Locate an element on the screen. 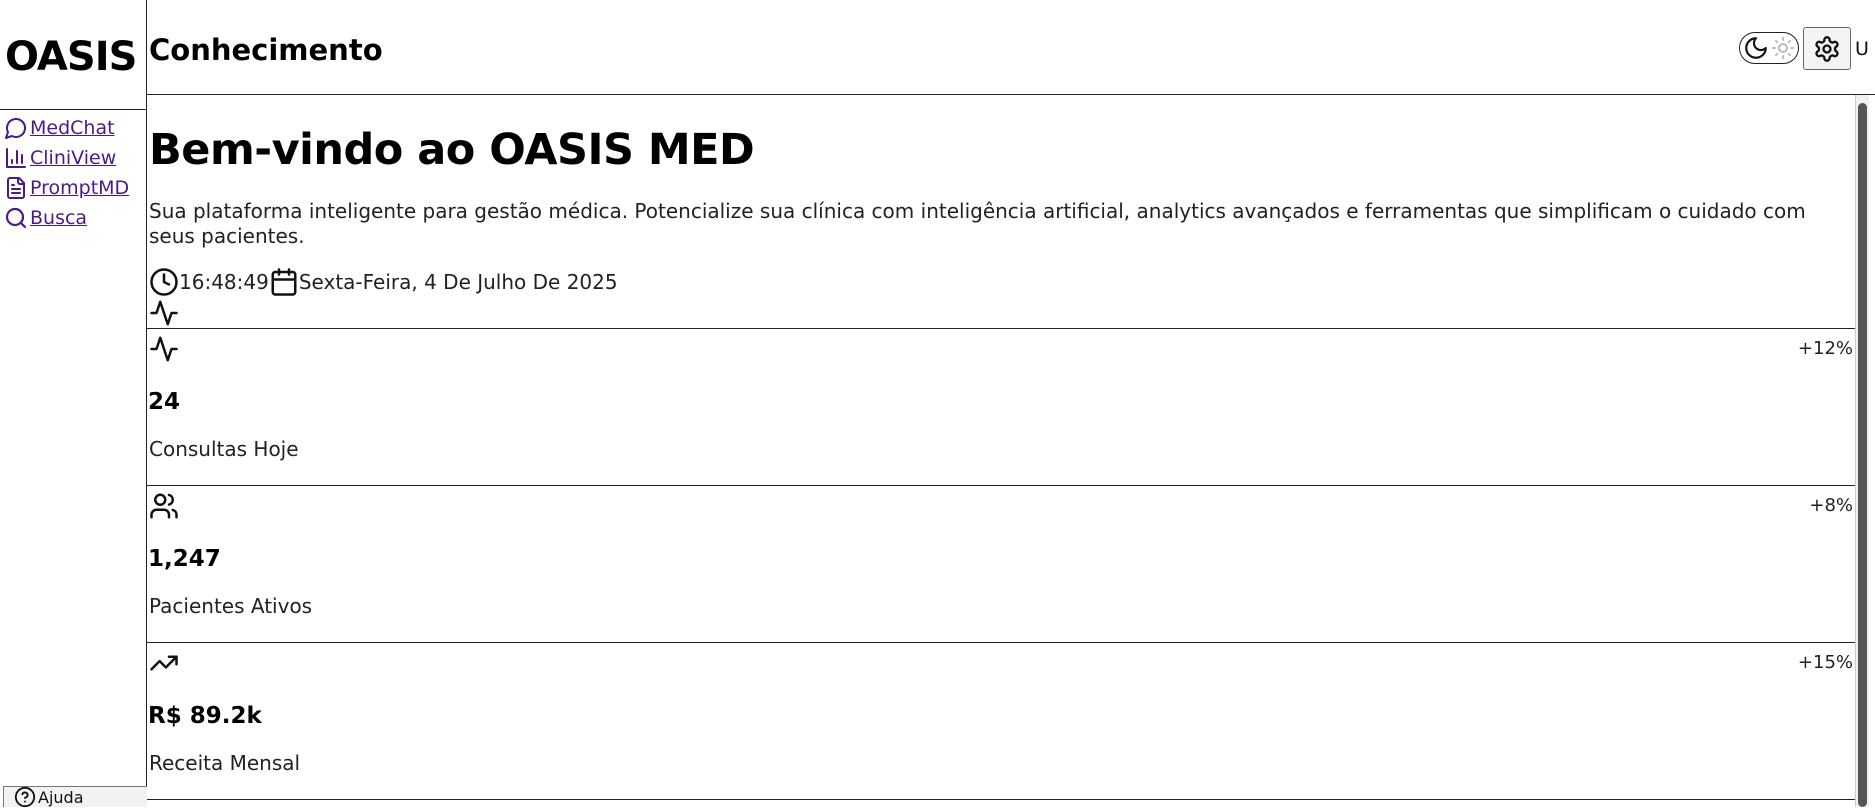 This screenshot has width=1875, height=808. help-label: Ajuda is located at coordinates (61, 797).